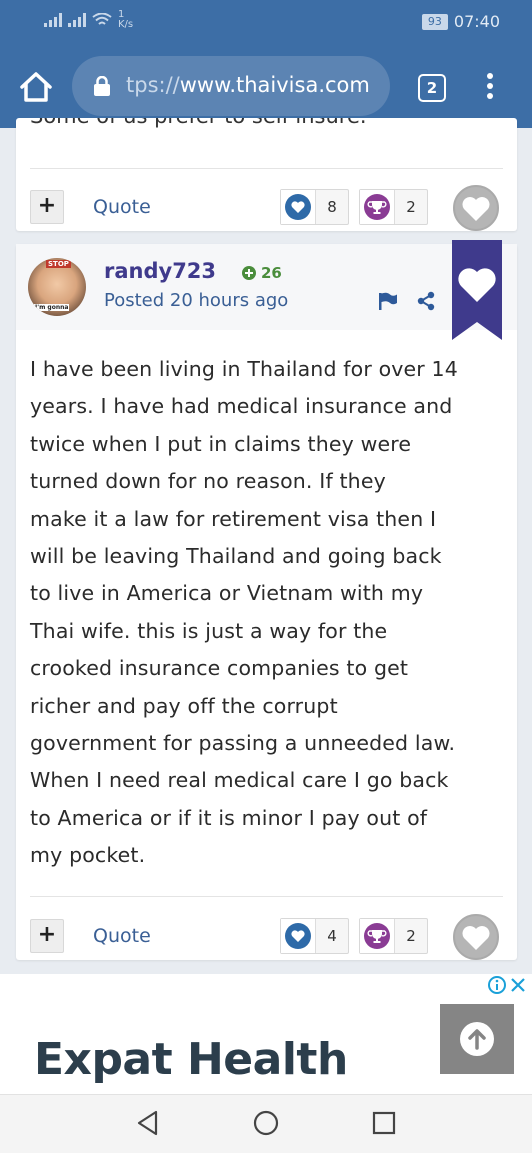 Image resolution: width=532 pixels, height=1153 pixels. I want to click on post-line: richer and pay off the corrupt, so click(184, 705).